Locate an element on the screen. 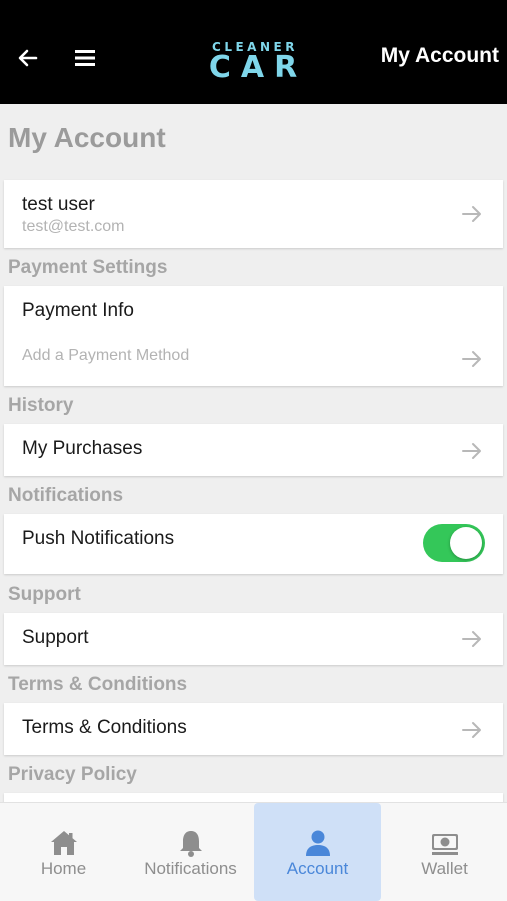 Image resolution: width=507 pixels, height=901 pixels. hamburger-menu-icon is located at coordinates (85, 58).